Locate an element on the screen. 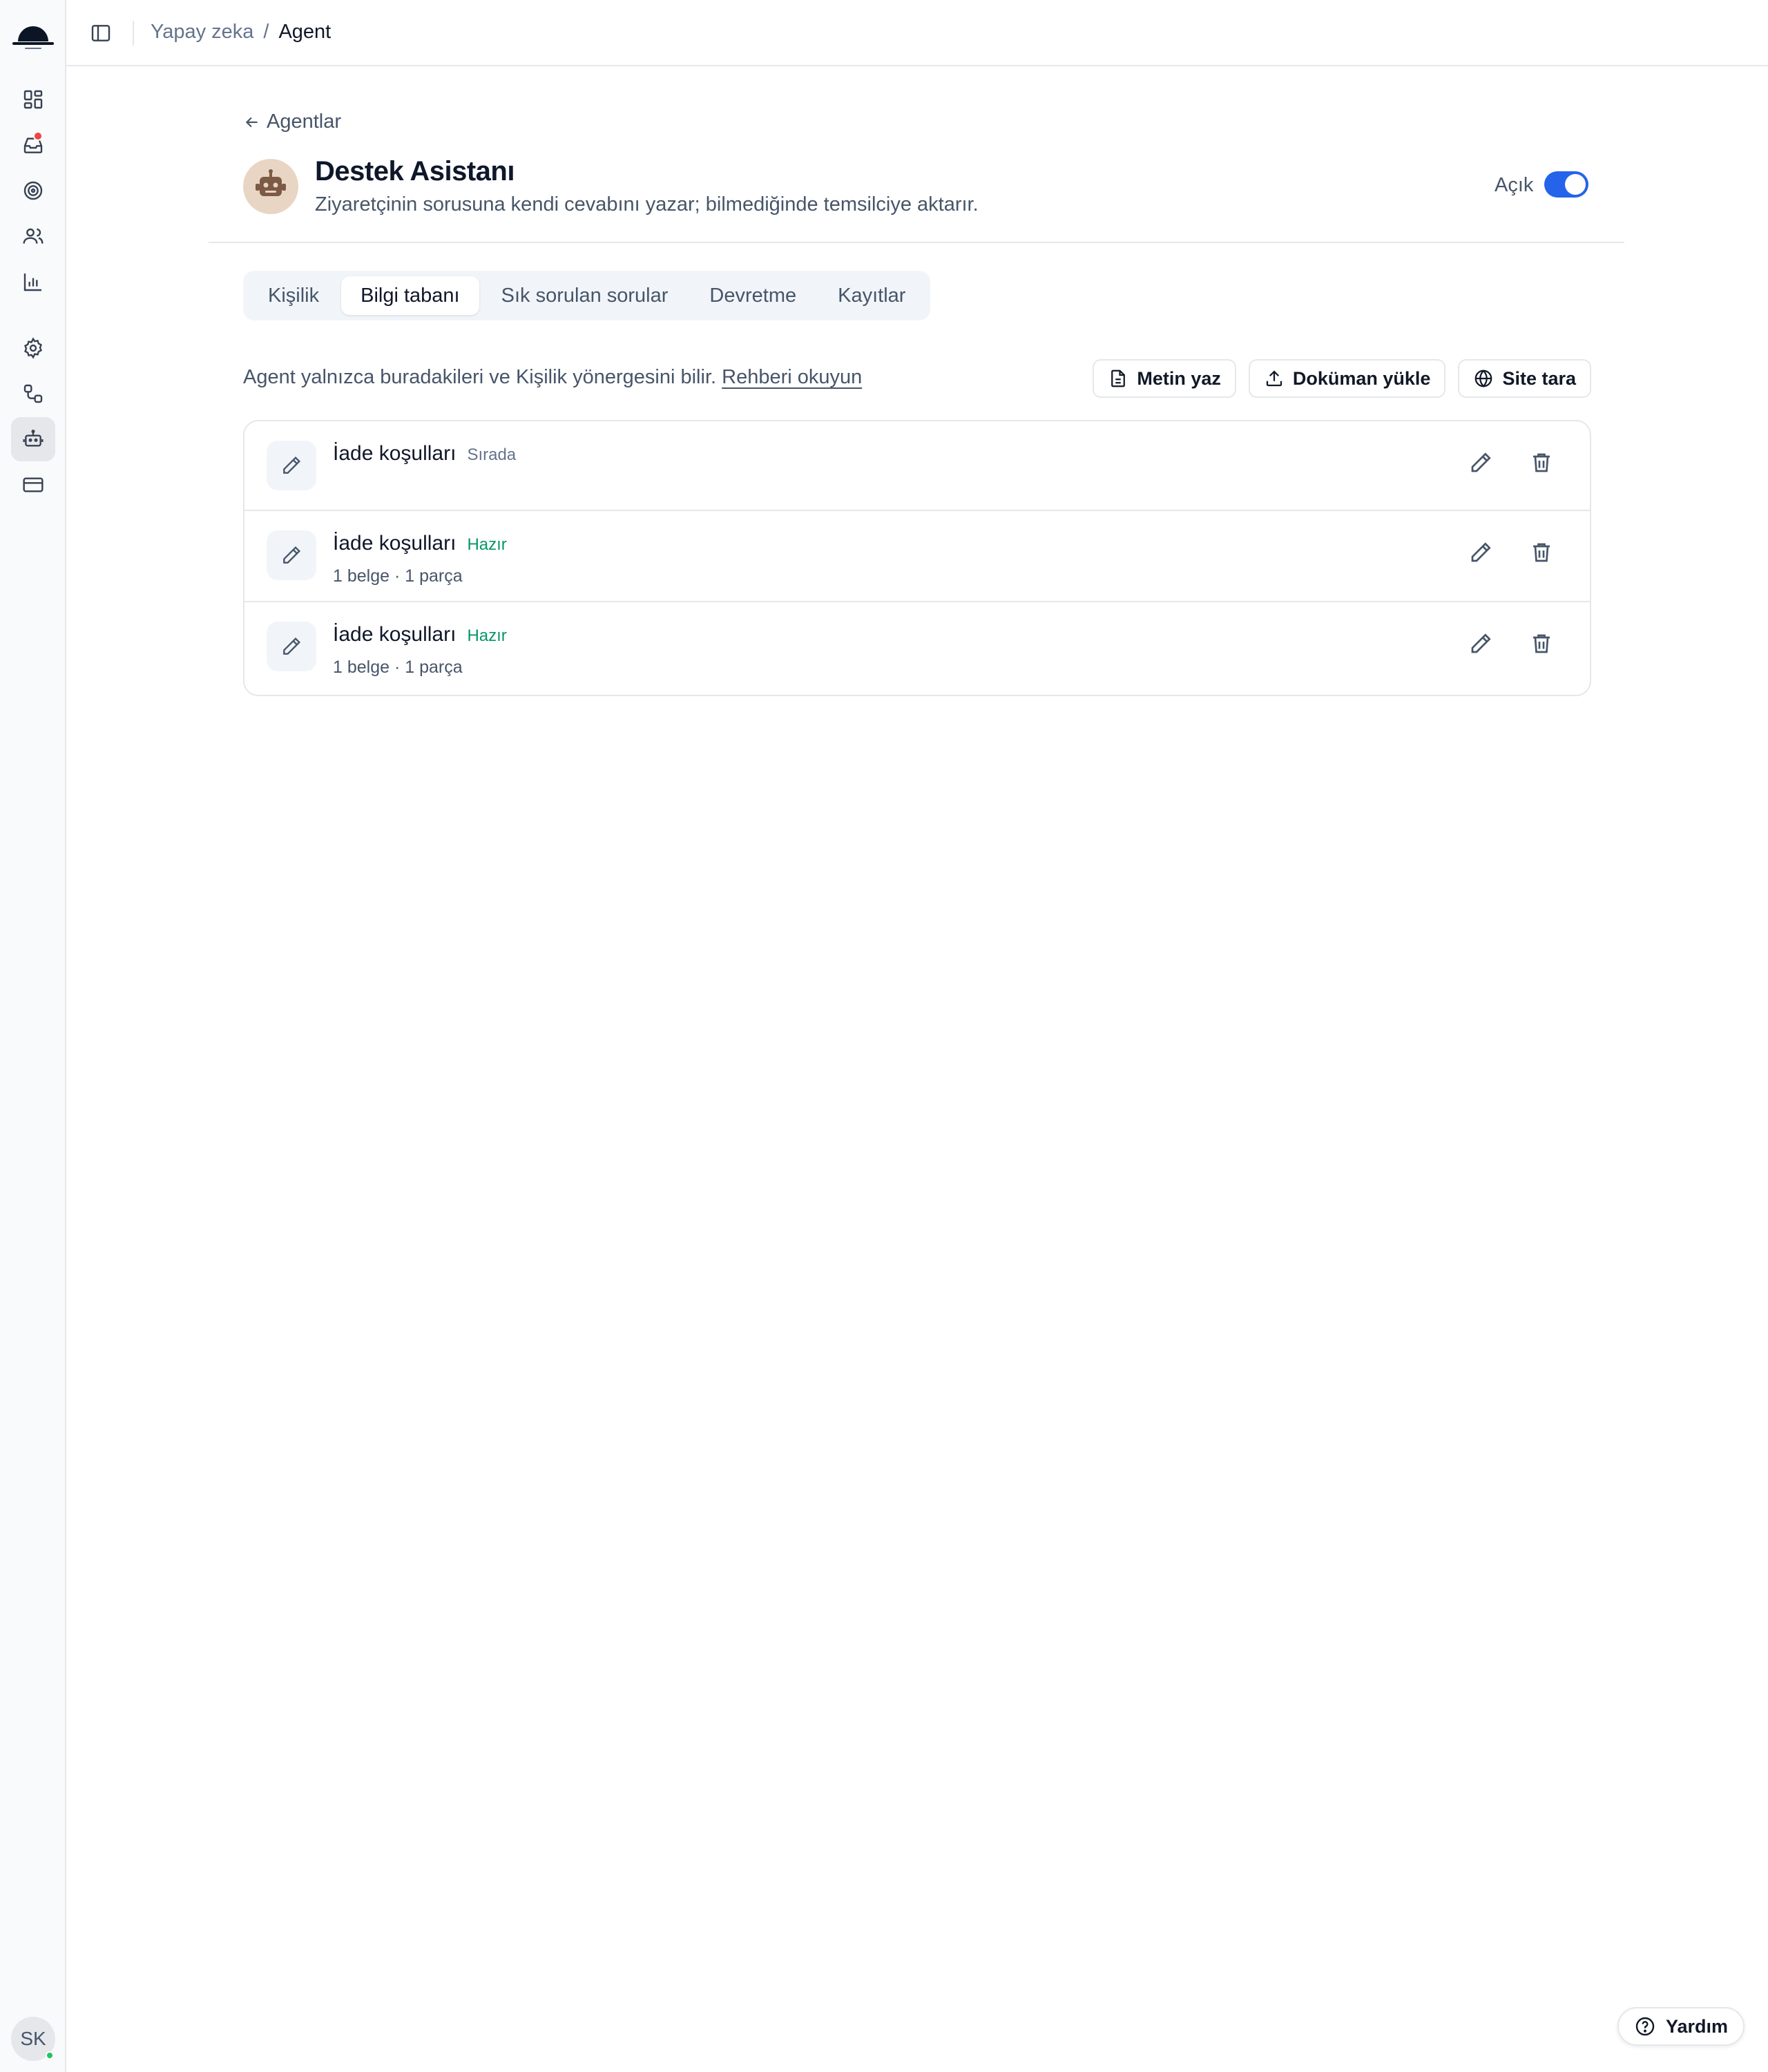 This screenshot has height=2072, width=1768. dashboard-icon is located at coordinates (33, 99).